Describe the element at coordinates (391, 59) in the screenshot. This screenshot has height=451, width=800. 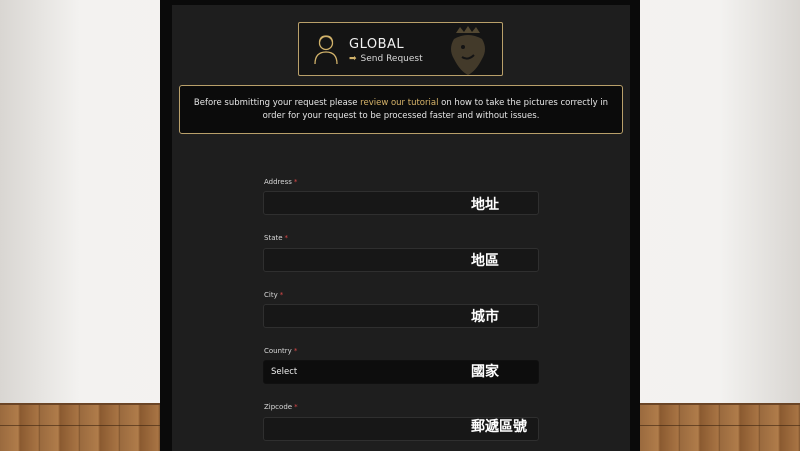
I see `subtitle-text: Send Request` at that location.